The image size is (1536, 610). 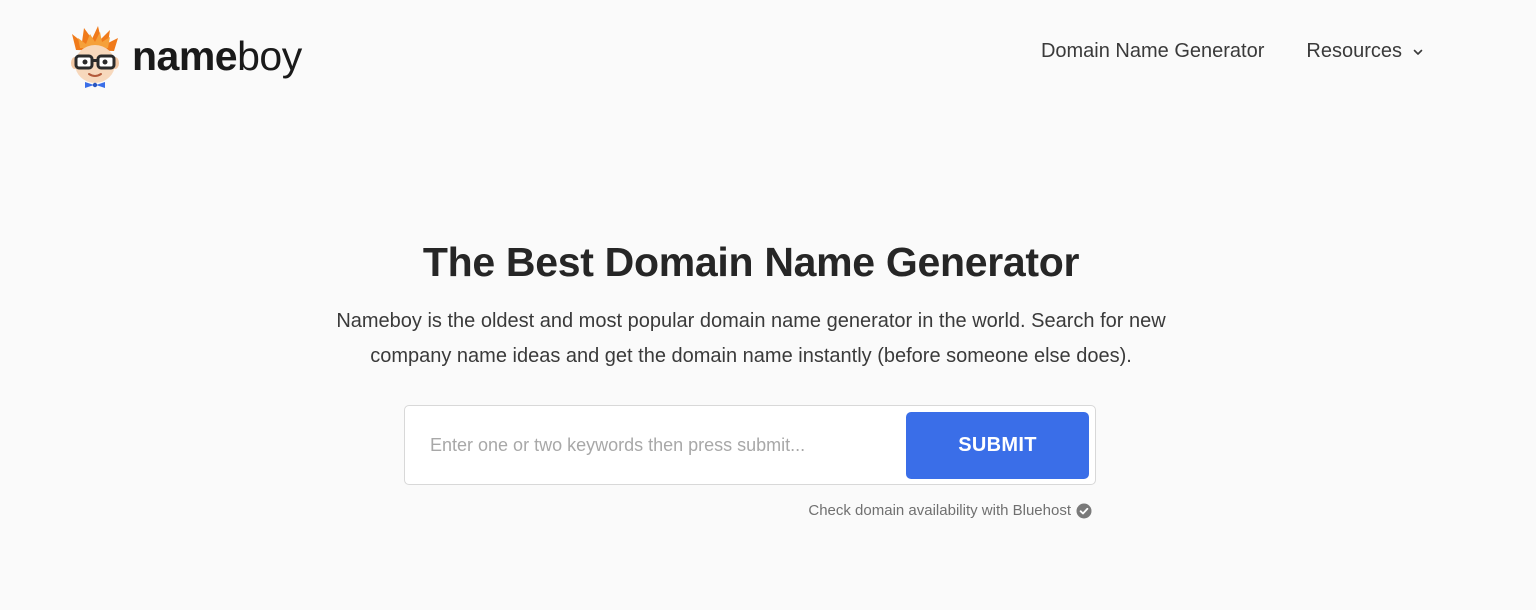 I want to click on nav-item-resources: Resources, so click(x=1365, y=51).